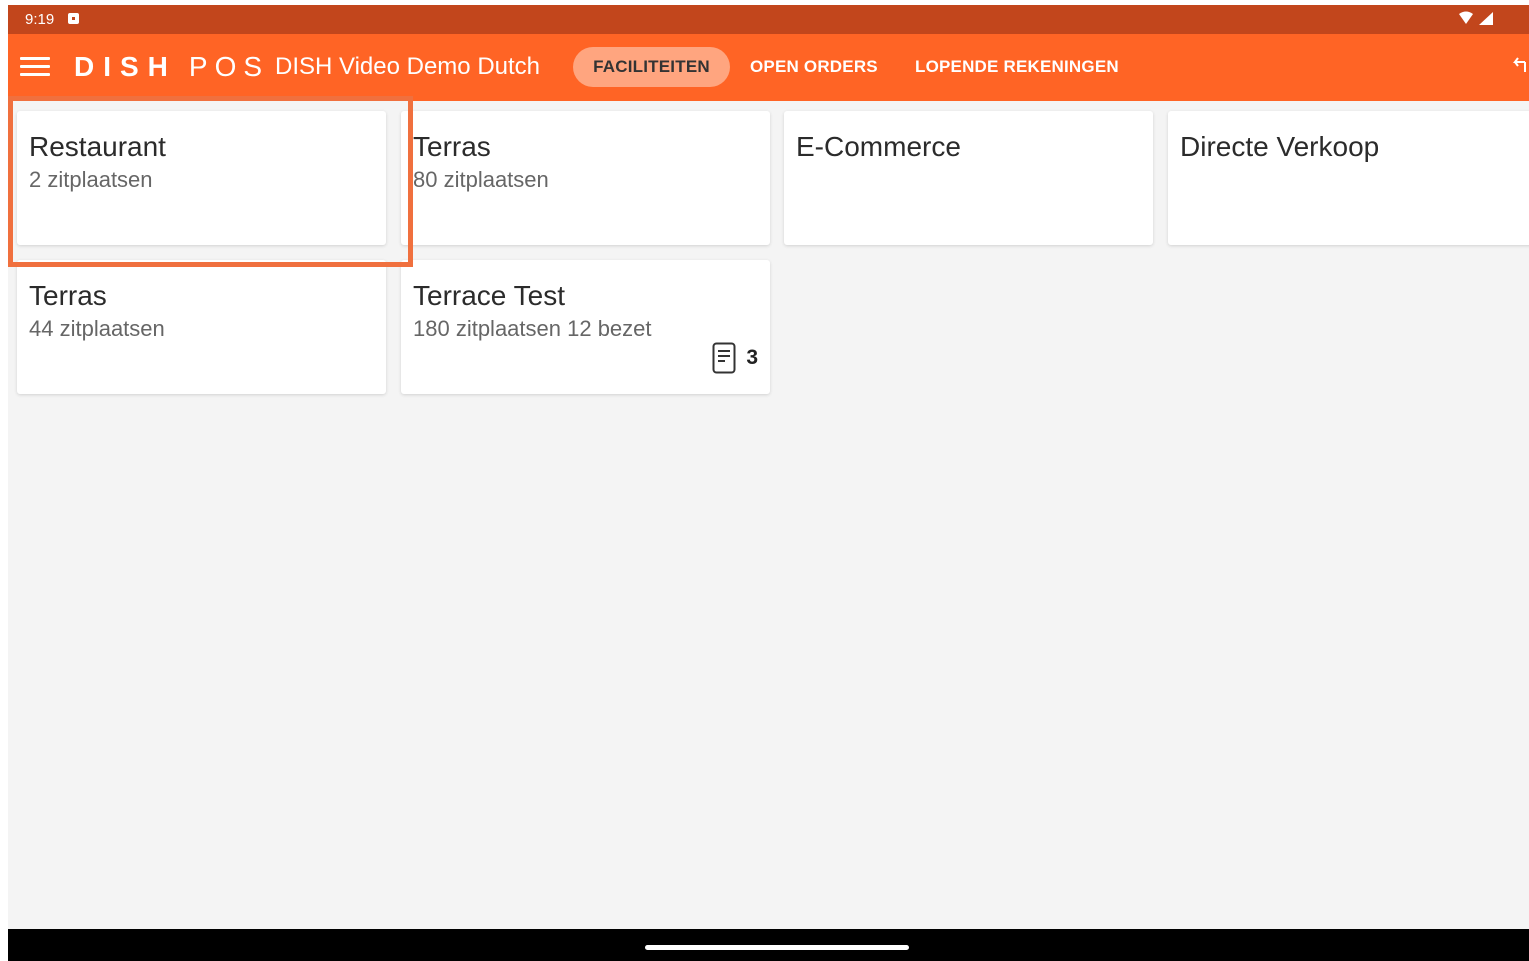 This screenshot has height=961, width=1529. Describe the element at coordinates (201, 178) in the screenshot. I see `facility-card-restaurant: Restaurant 2 zitplaatsen` at that location.